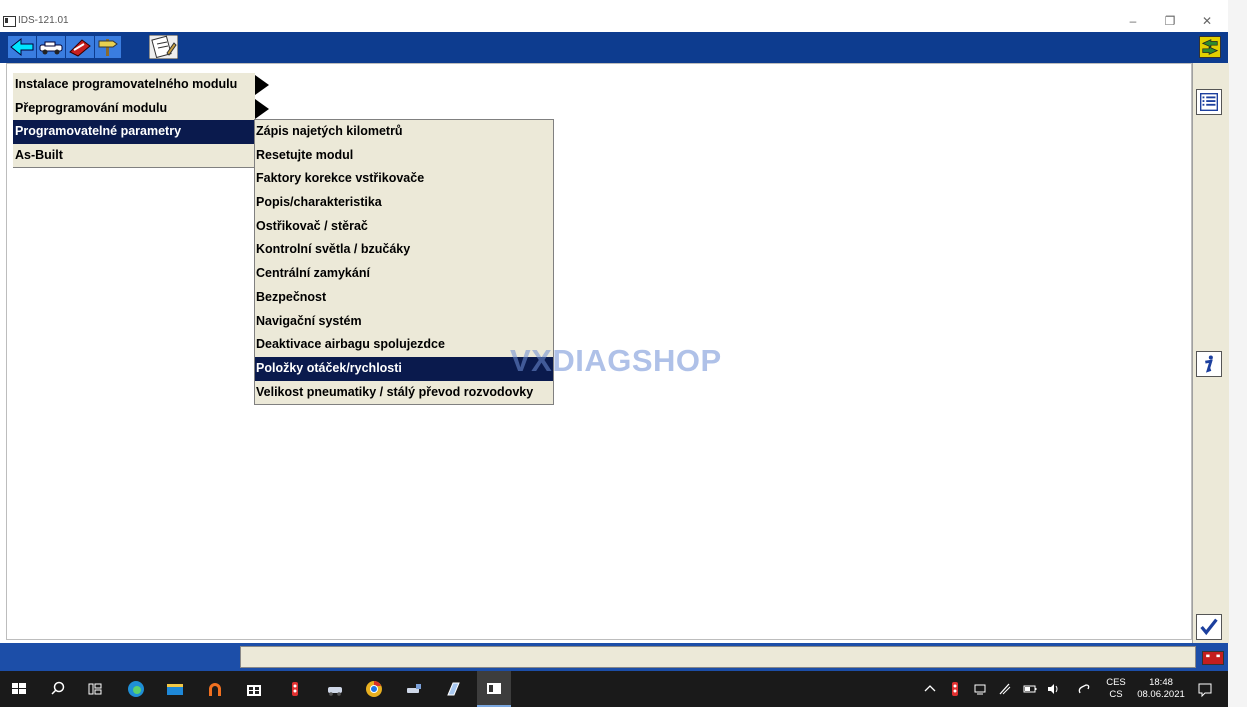 This screenshot has width=1247, height=721. Describe the element at coordinates (98, 131) in the screenshot. I see `menu-item-label: Programovatelné parametry` at that location.